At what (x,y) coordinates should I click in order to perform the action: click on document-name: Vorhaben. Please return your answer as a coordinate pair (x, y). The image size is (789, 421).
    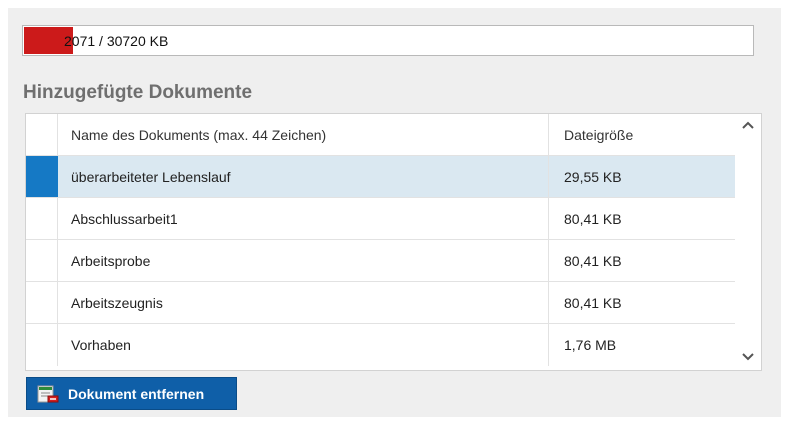
    Looking at the image, I should click on (101, 345).